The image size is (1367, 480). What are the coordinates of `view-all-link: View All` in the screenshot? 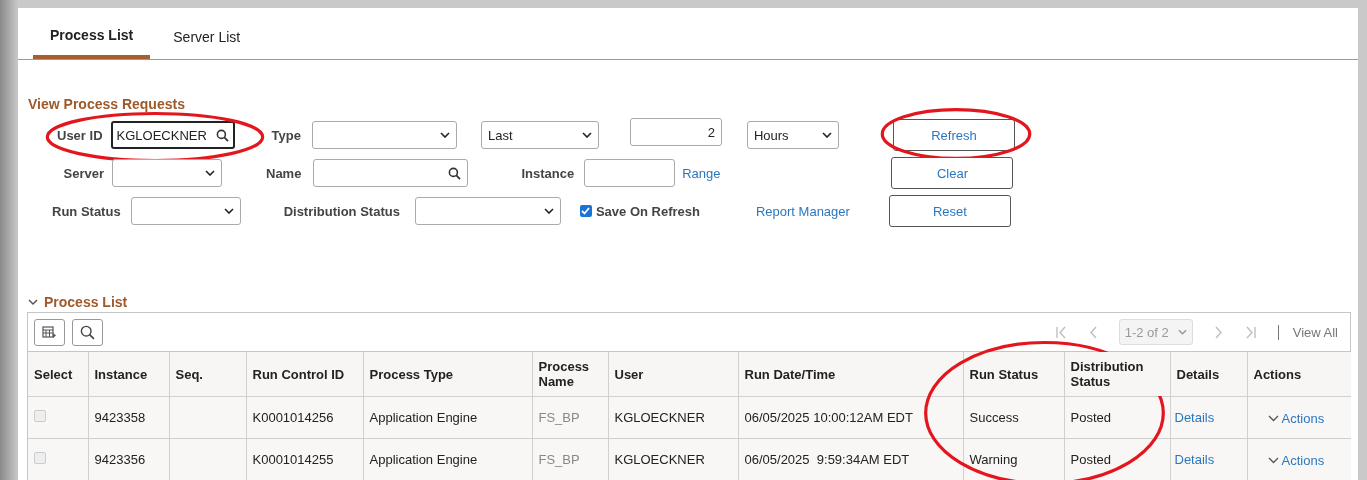 It's located at (1315, 332).